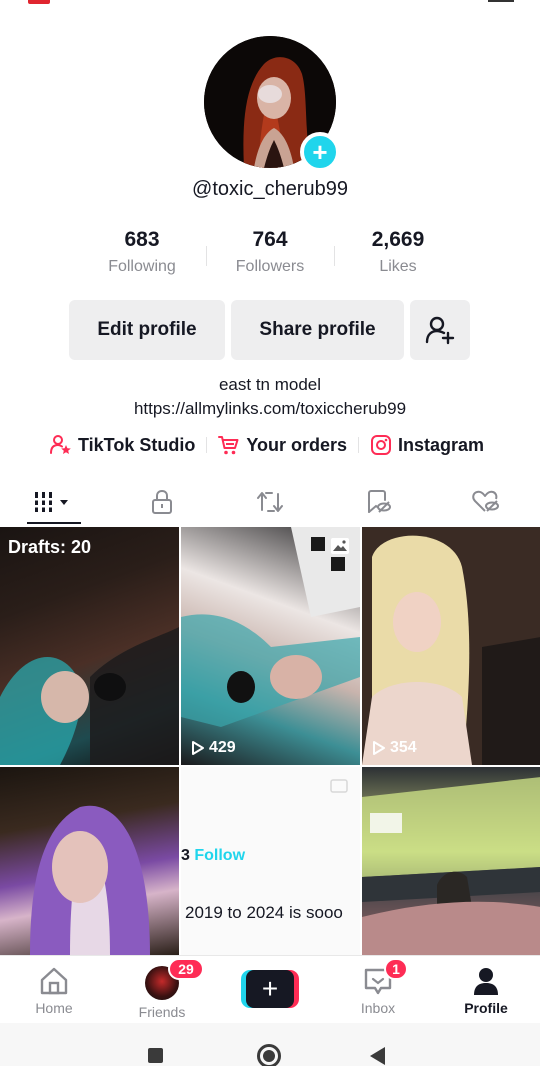 Image resolution: width=540 pixels, height=1066 pixels. What do you see at coordinates (403, 747) in the screenshot?
I see `view-count-value: 354` at bounding box center [403, 747].